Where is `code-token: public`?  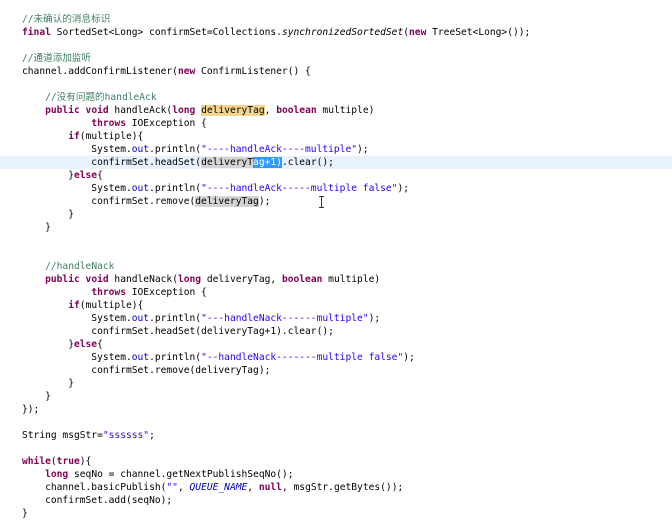 code-token: public is located at coordinates (62, 279).